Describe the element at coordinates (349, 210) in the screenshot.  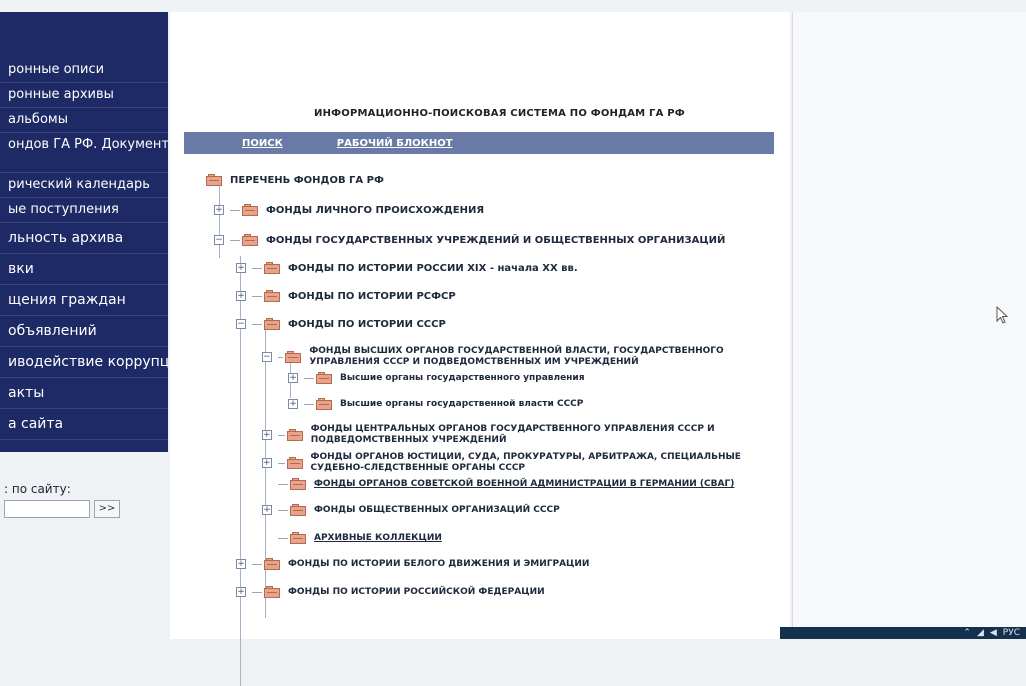
I see `tree-personal: + ФОНДЫ ЛИЧНОГО ПРОИСХОЖДЕНИЯ` at that location.